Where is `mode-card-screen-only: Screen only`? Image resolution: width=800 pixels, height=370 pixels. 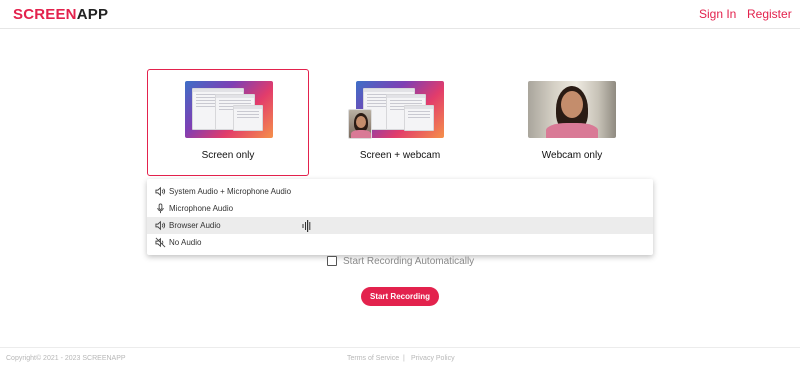
mode-card-screen-only: Screen only is located at coordinates (228, 122).